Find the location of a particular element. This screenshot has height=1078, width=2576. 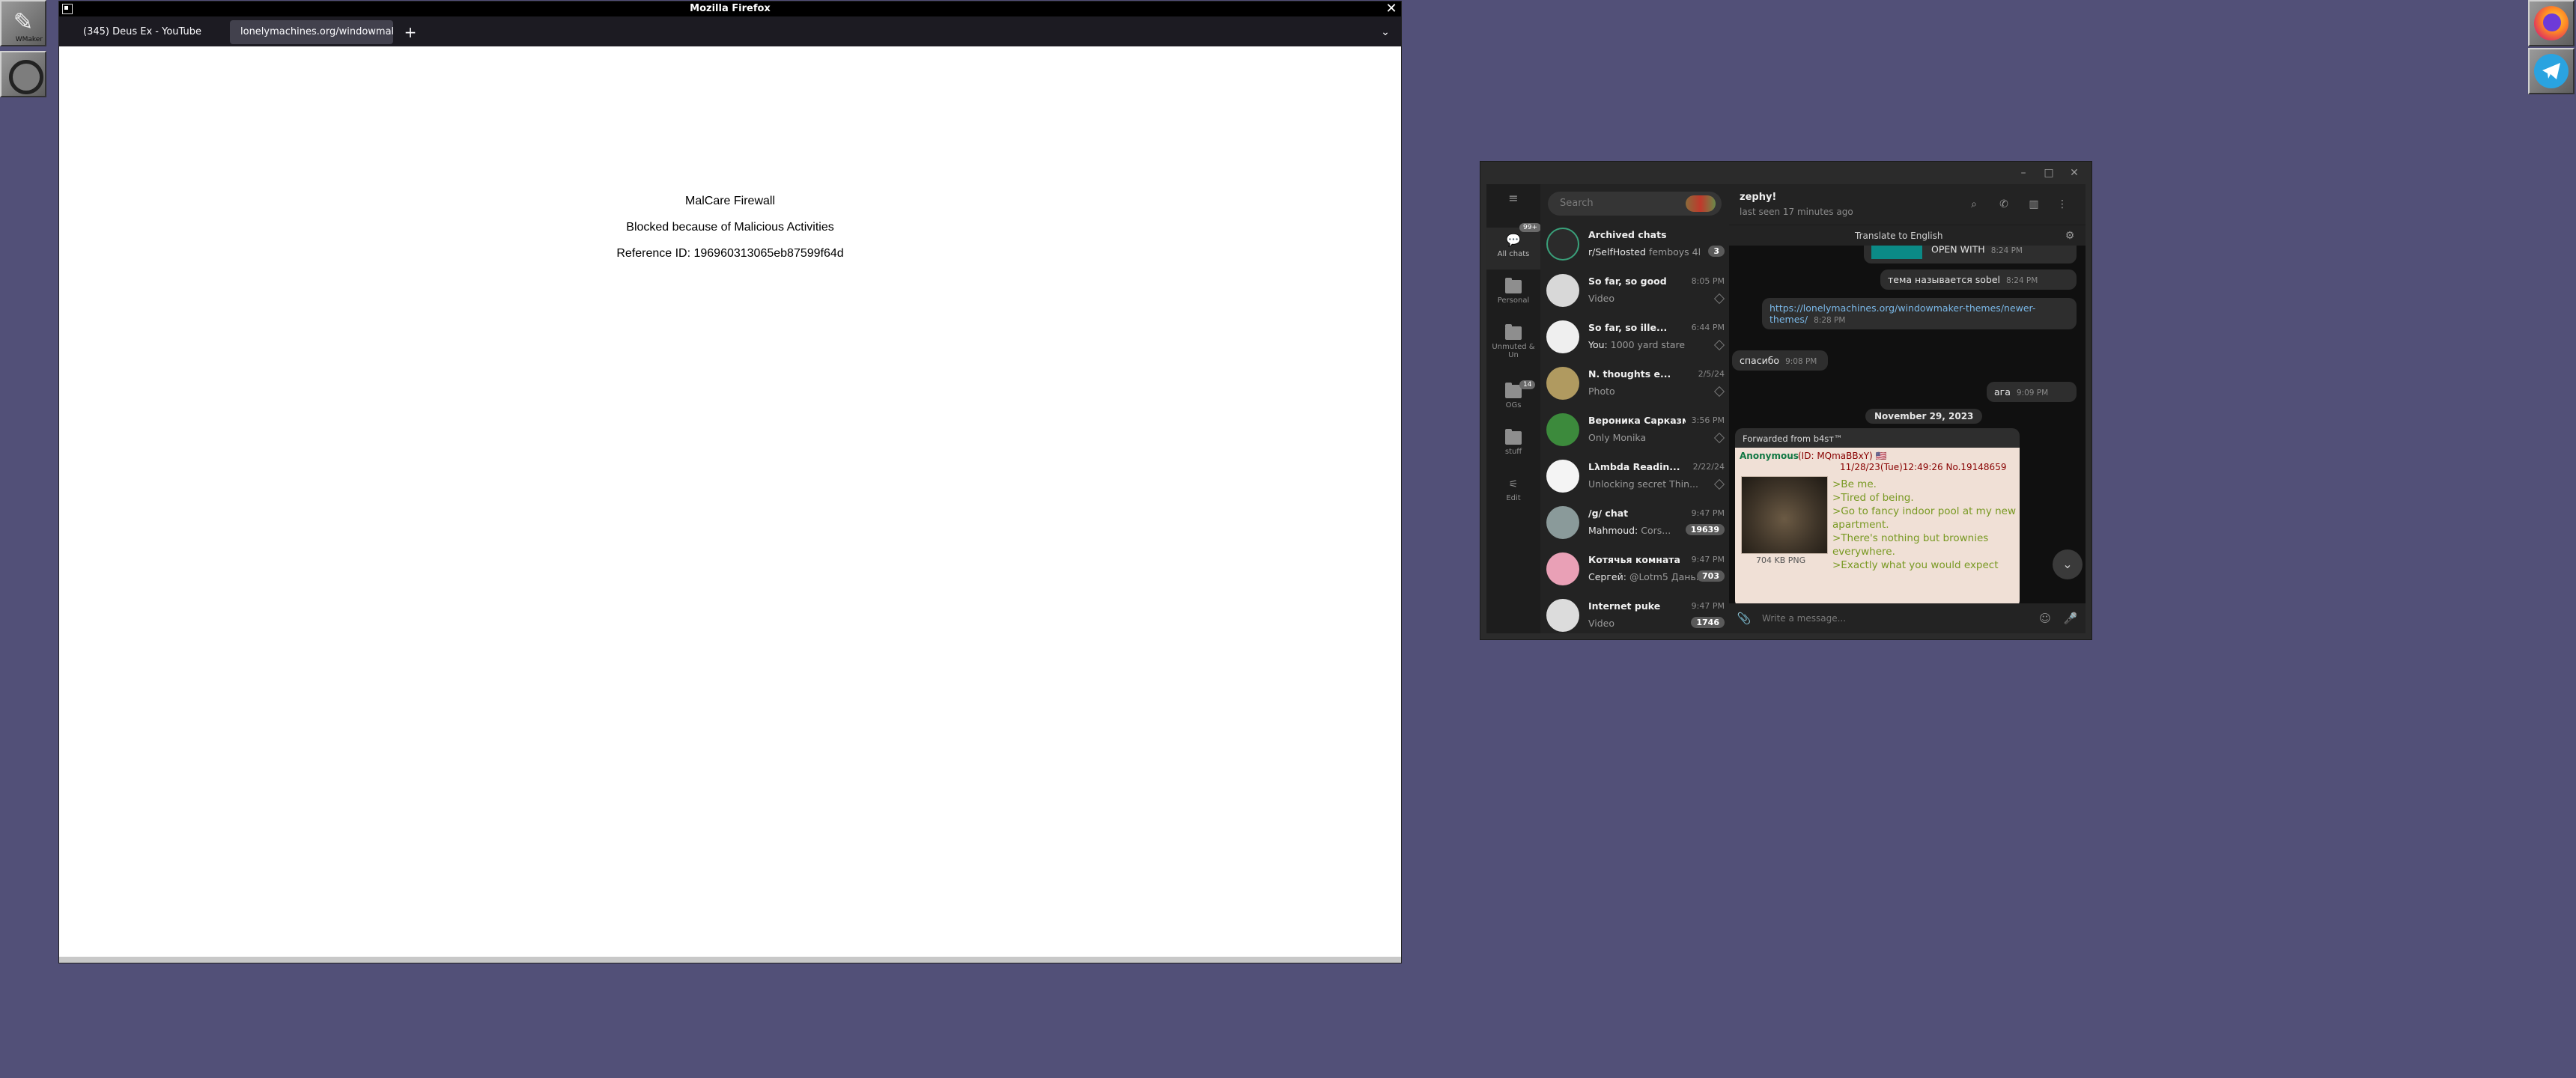

sliders-icon: ⚟ is located at coordinates (1513, 484).